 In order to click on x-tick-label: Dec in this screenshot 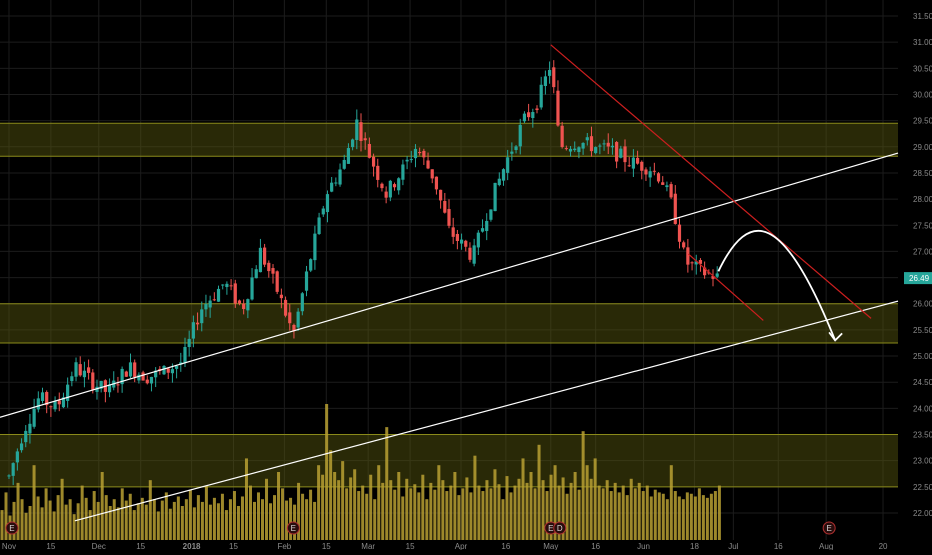, I will do `click(99, 546)`.